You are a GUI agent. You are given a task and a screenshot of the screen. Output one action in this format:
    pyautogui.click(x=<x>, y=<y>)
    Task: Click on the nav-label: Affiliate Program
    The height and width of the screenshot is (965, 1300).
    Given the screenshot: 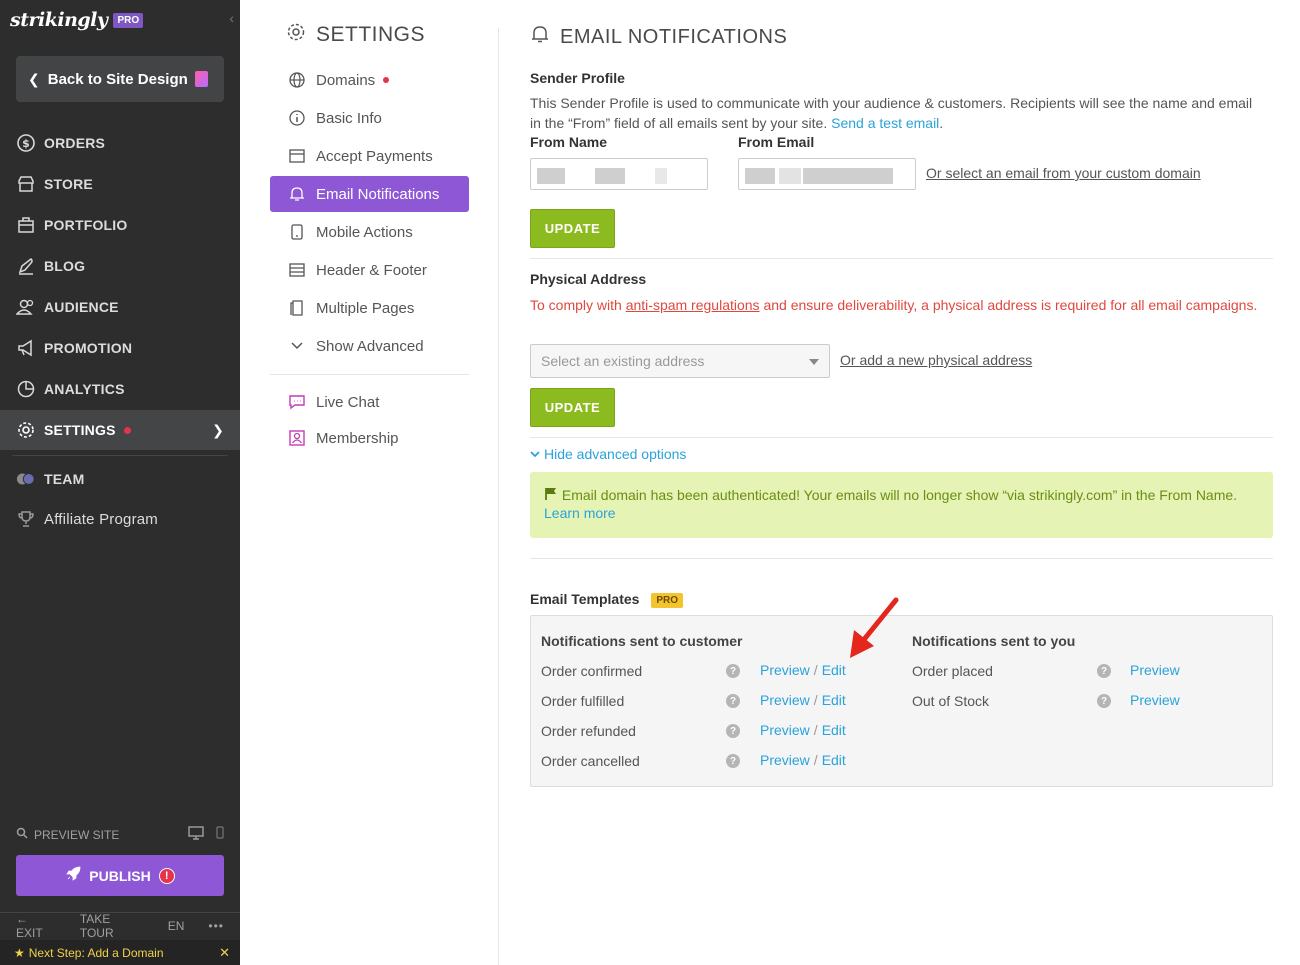 What is the action you would take?
    pyautogui.click(x=101, y=519)
    